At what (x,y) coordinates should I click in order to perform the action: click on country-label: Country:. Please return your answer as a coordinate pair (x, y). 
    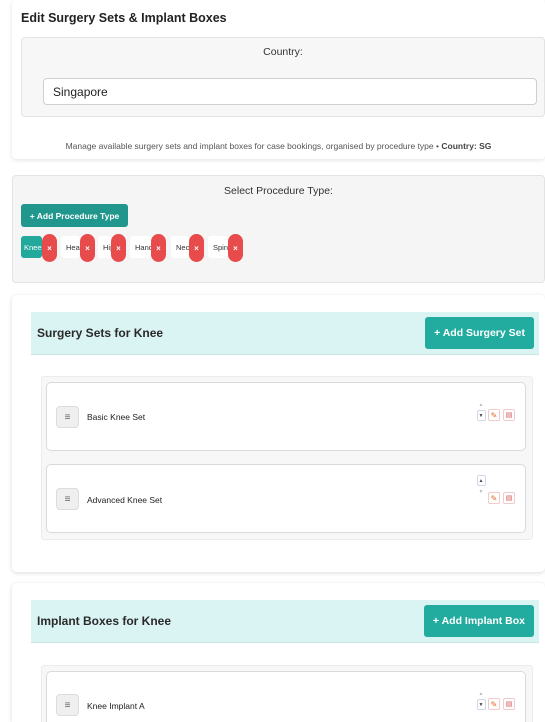
    Looking at the image, I should click on (283, 52).